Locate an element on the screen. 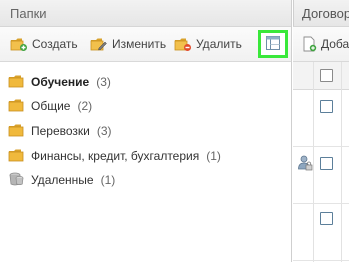 The height and width of the screenshot is (262, 349). contracts-toolbar: Доба is located at coordinates (321, 44).